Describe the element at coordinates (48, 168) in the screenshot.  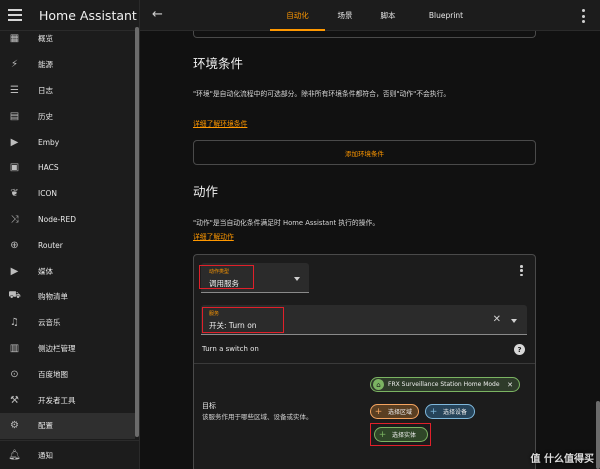
I see `sidebar-item-label: HACS` at that location.